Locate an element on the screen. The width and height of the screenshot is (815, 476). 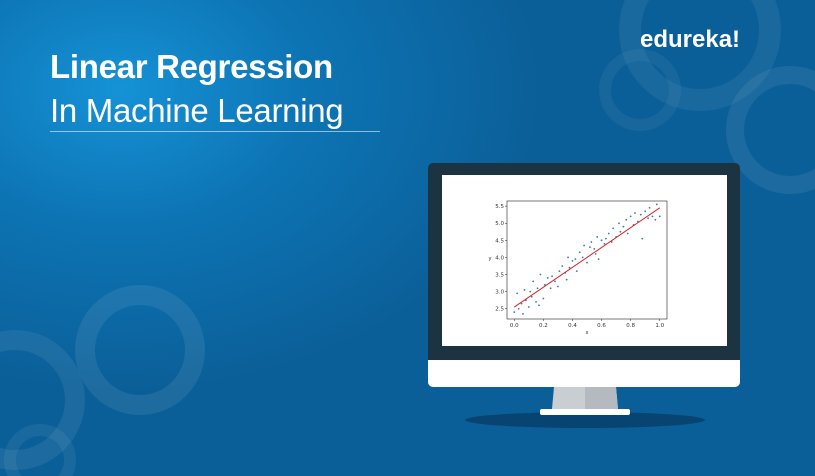
x-tick-label: 0.0 is located at coordinates (514, 326).